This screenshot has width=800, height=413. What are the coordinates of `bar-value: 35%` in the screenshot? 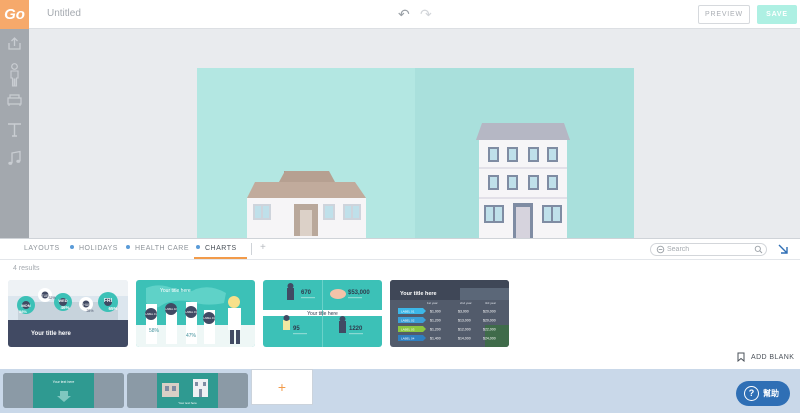 It's located at (209, 339).